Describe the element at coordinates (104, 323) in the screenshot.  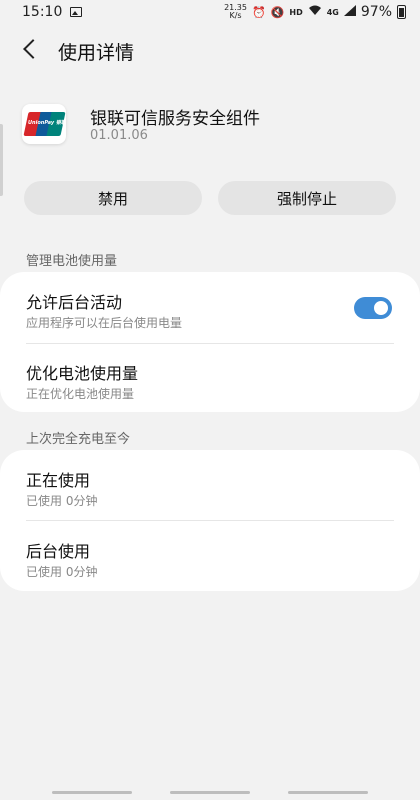
I see `row-subtitle: 应用程序可以在后台使用电量` at that location.